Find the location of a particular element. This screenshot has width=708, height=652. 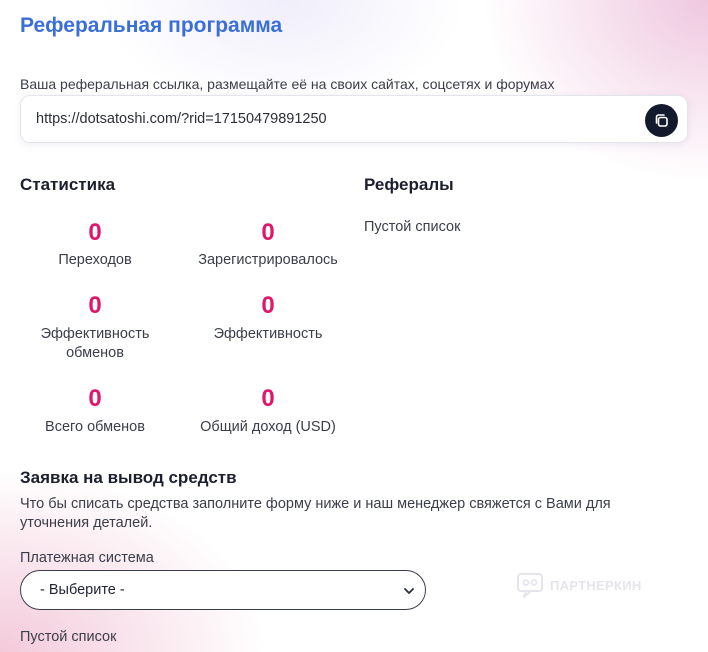

copy-icon is located at coordinates (661, 120).